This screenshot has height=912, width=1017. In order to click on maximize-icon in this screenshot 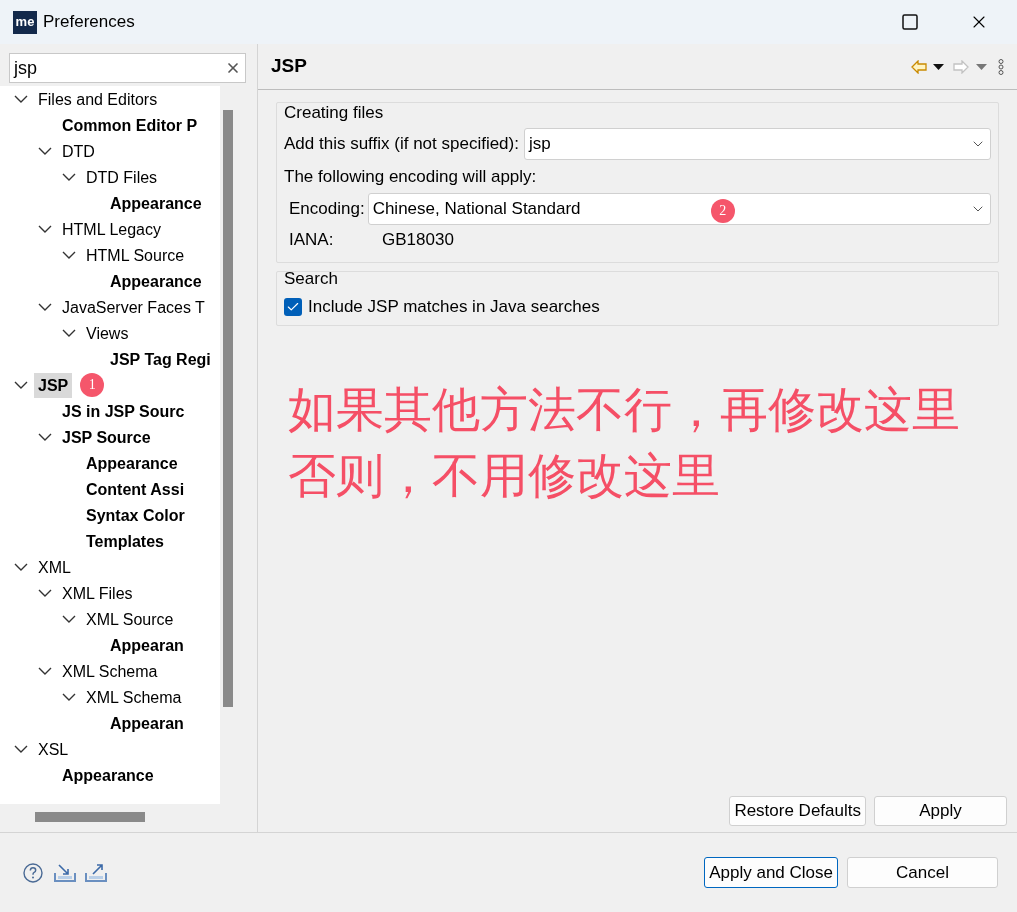, I will do `click(910, 22)`.